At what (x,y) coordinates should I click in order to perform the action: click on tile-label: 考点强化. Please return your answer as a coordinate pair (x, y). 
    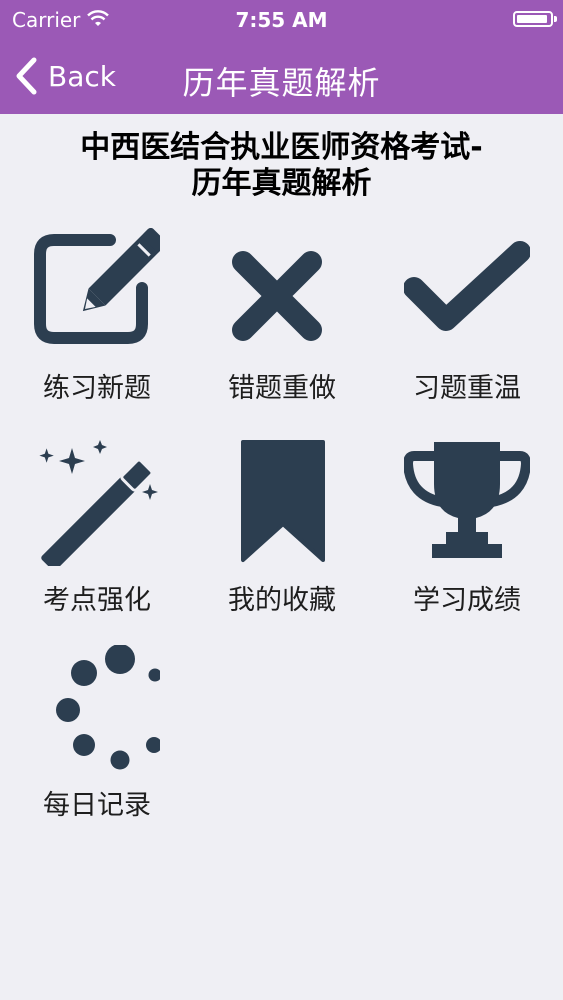
    Looking at the image, I should click on (97, 600).